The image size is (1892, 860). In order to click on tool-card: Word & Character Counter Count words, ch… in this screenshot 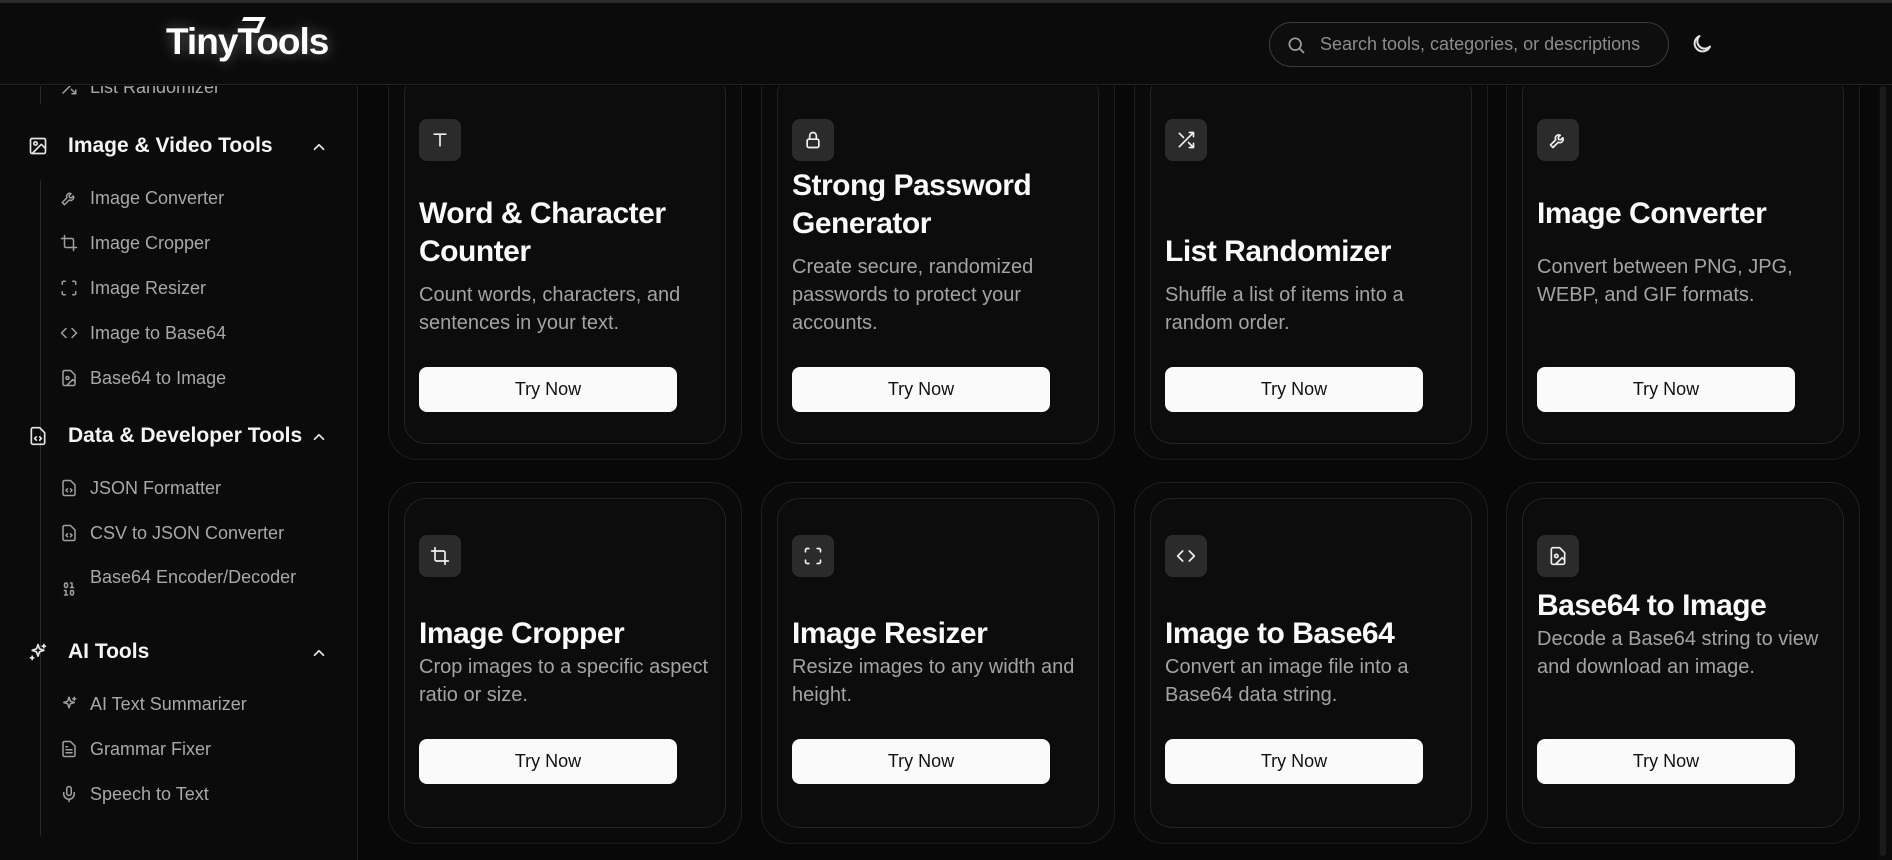, I will do `click(565, 273)`.